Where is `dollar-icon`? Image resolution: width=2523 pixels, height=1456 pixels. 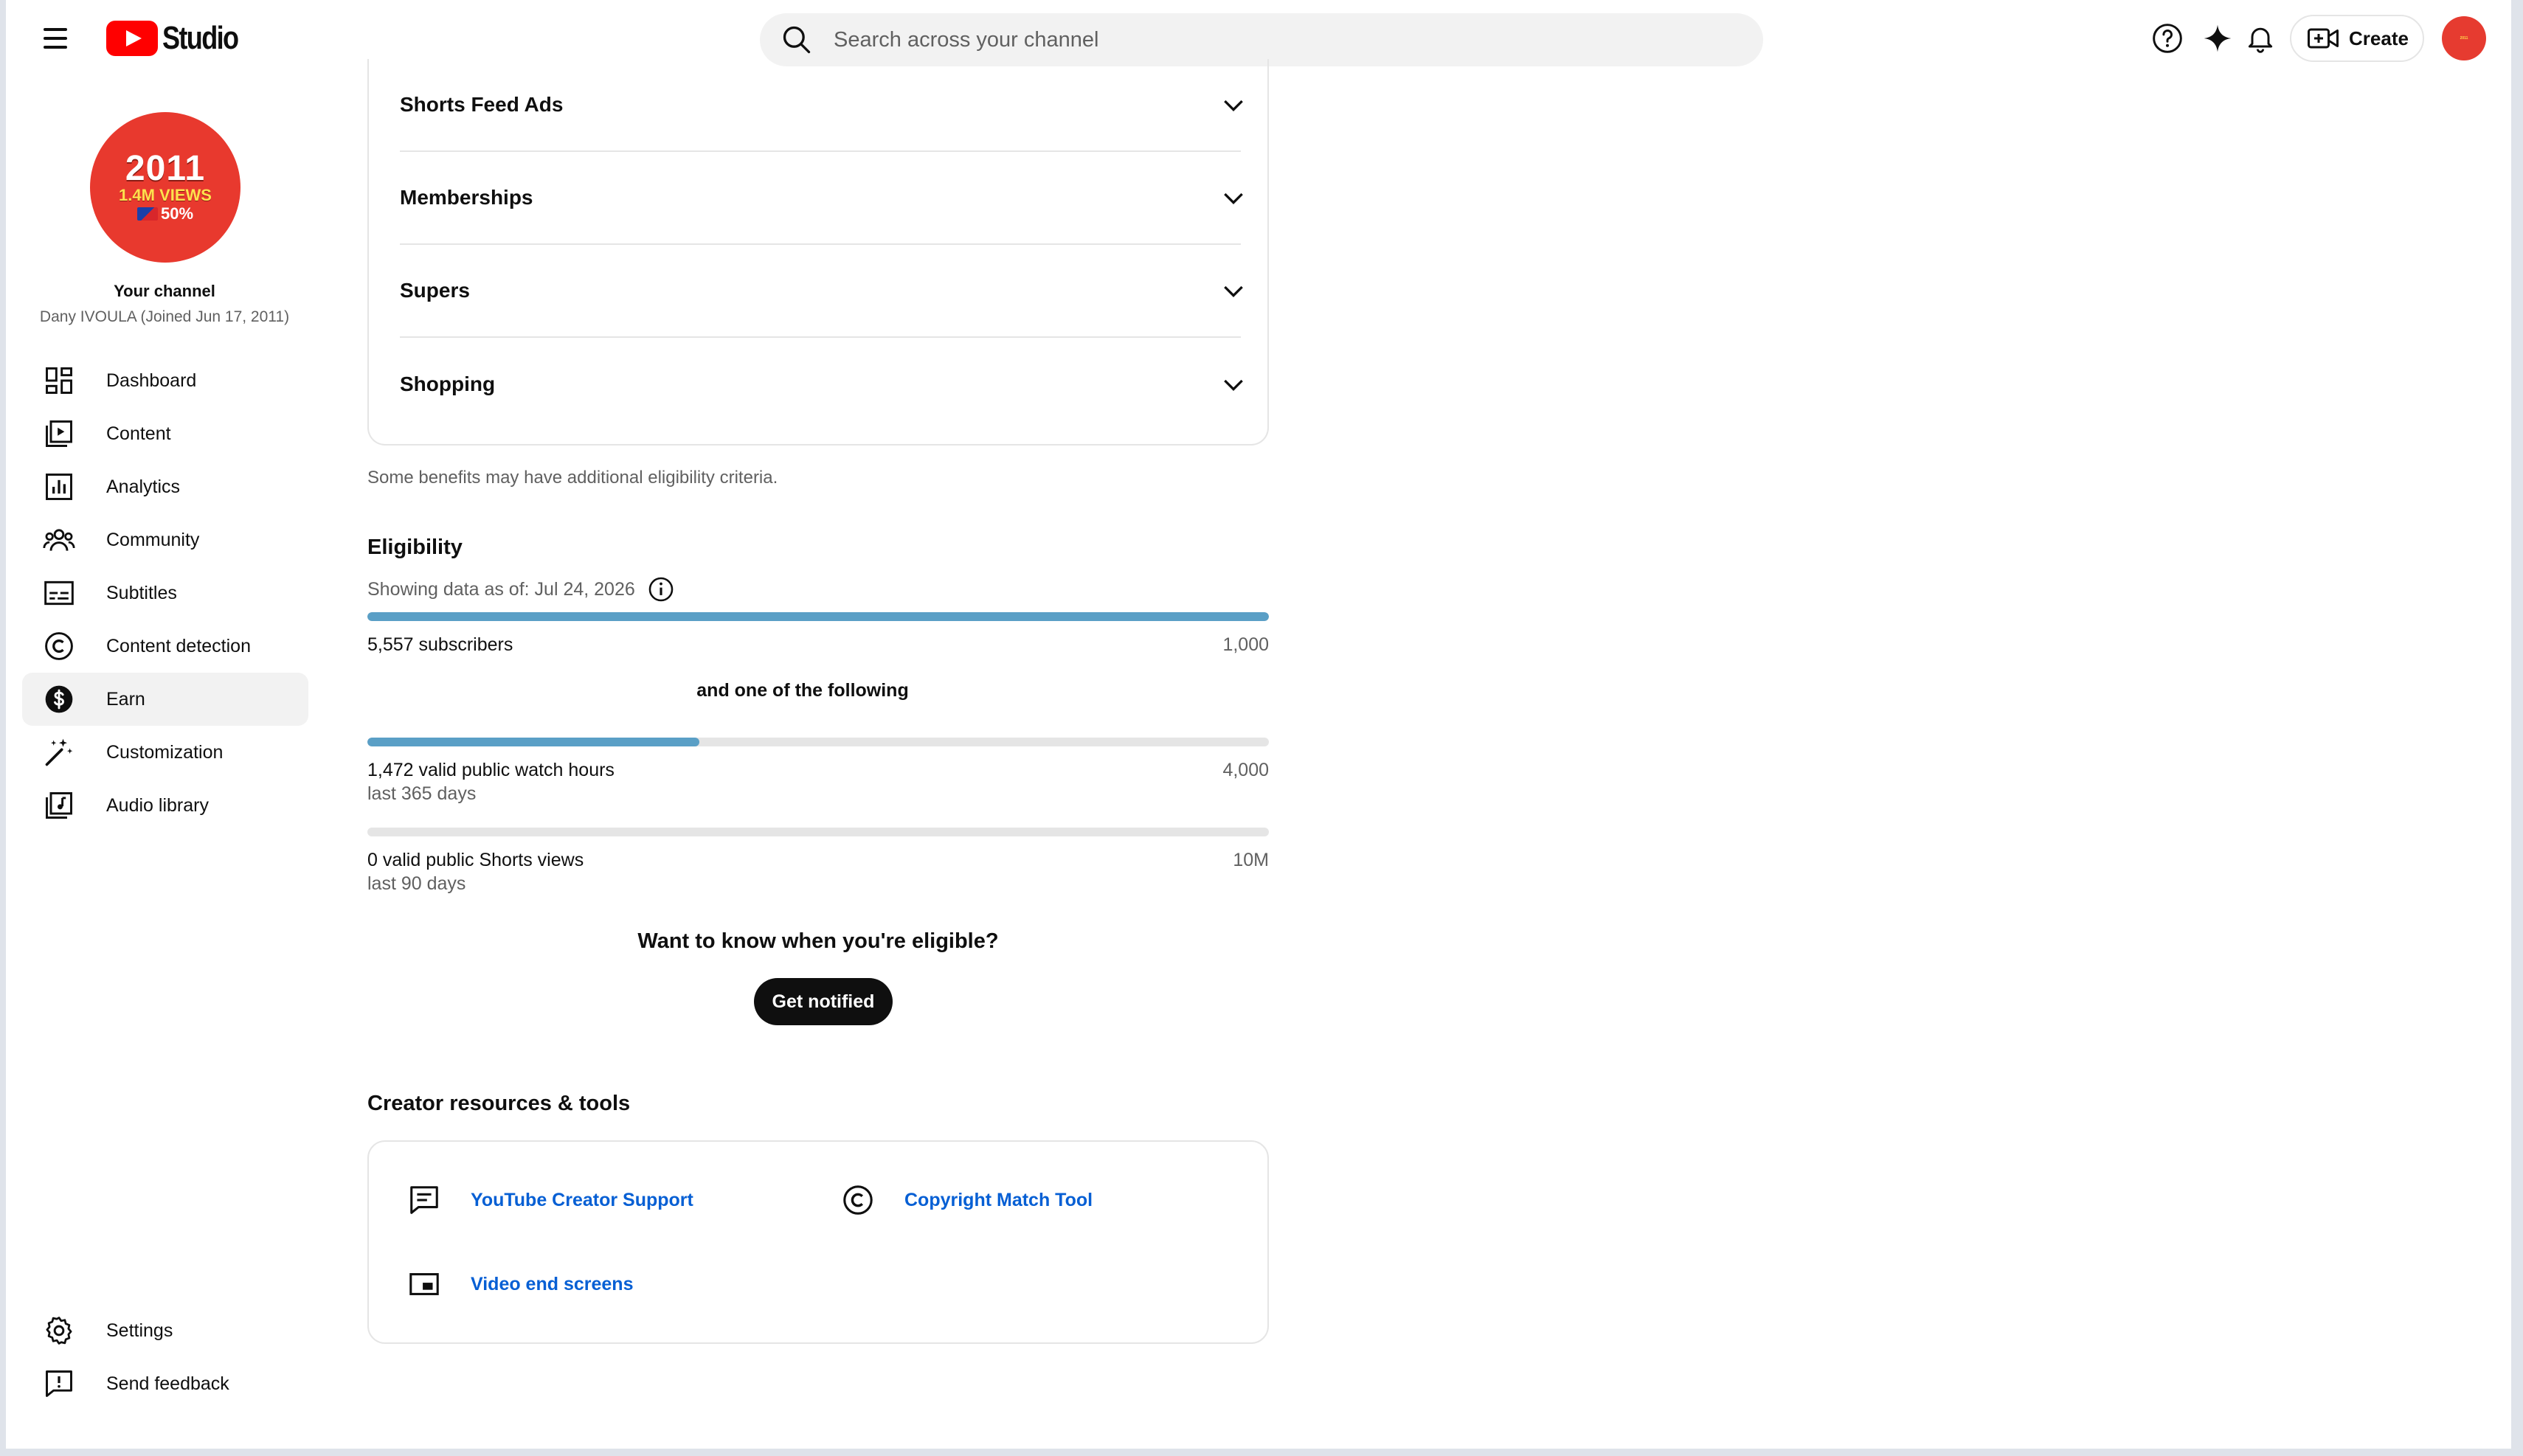 dollar-icon is located at coordinates (59, 699).